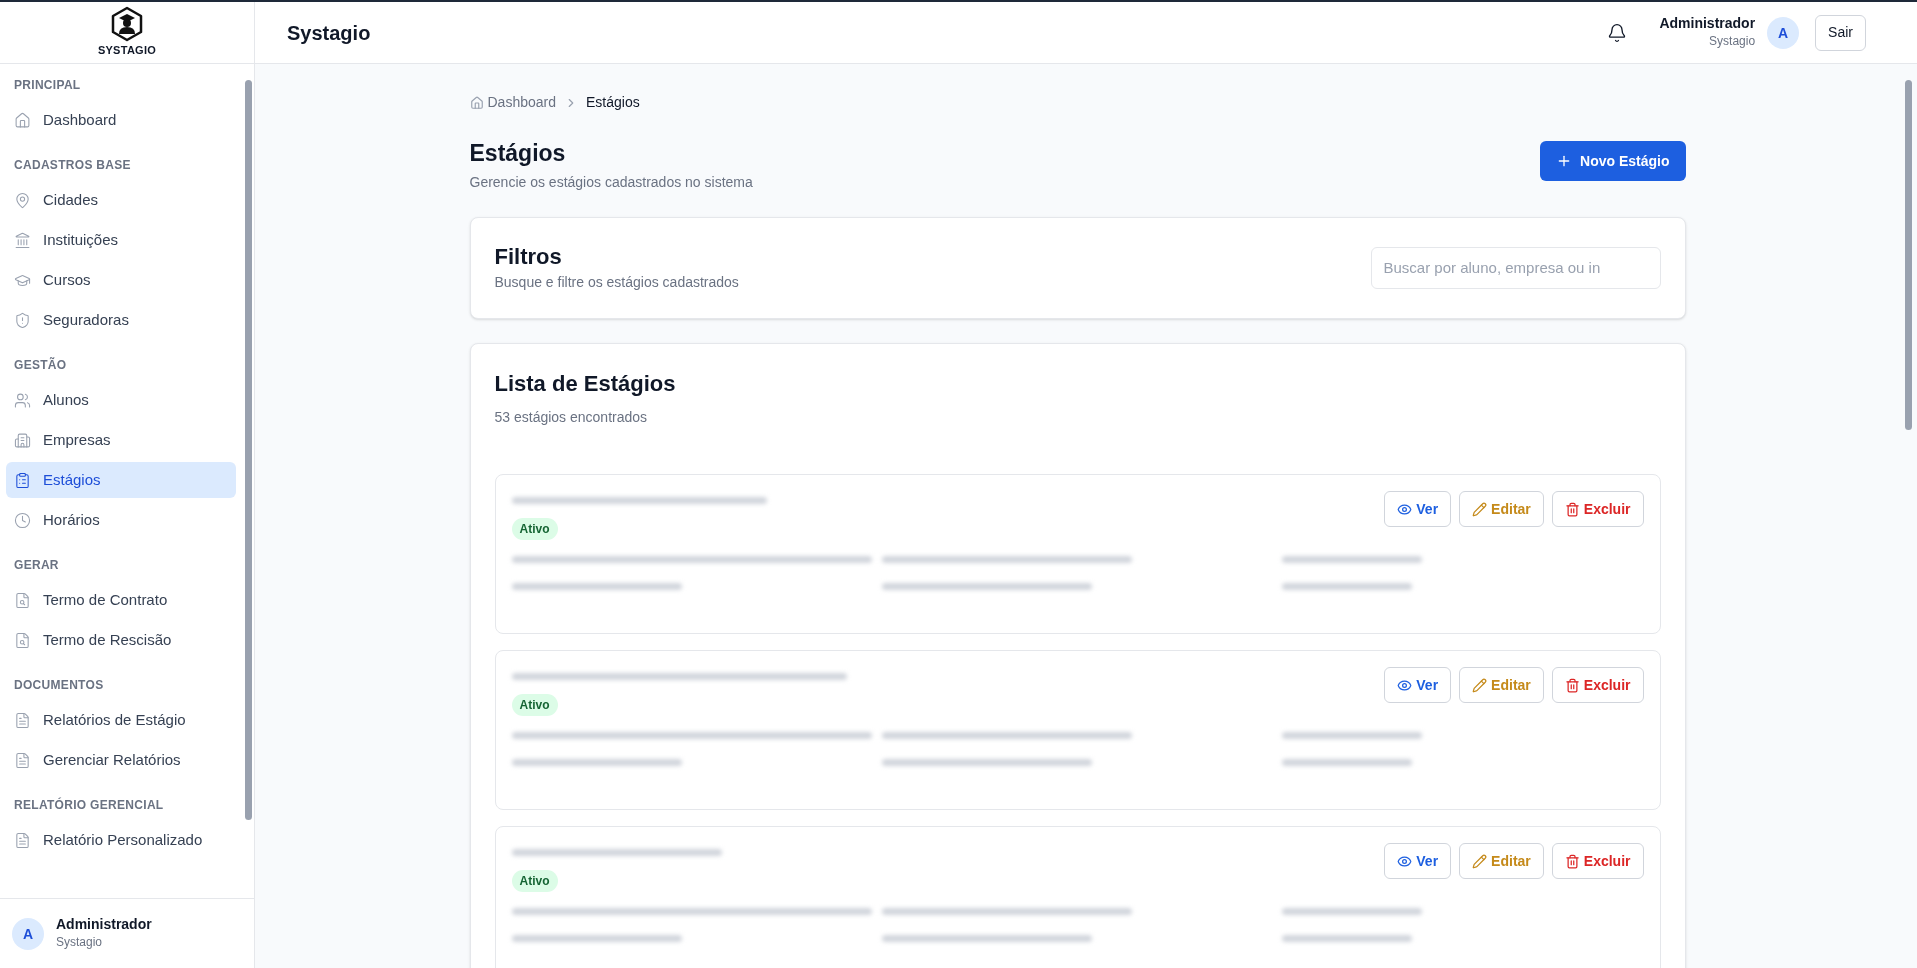  What do you see at coordinates (127, 51) in the screenshot?
I see `brand-name: SYSTAGIO` at bounding box center [127, 51].